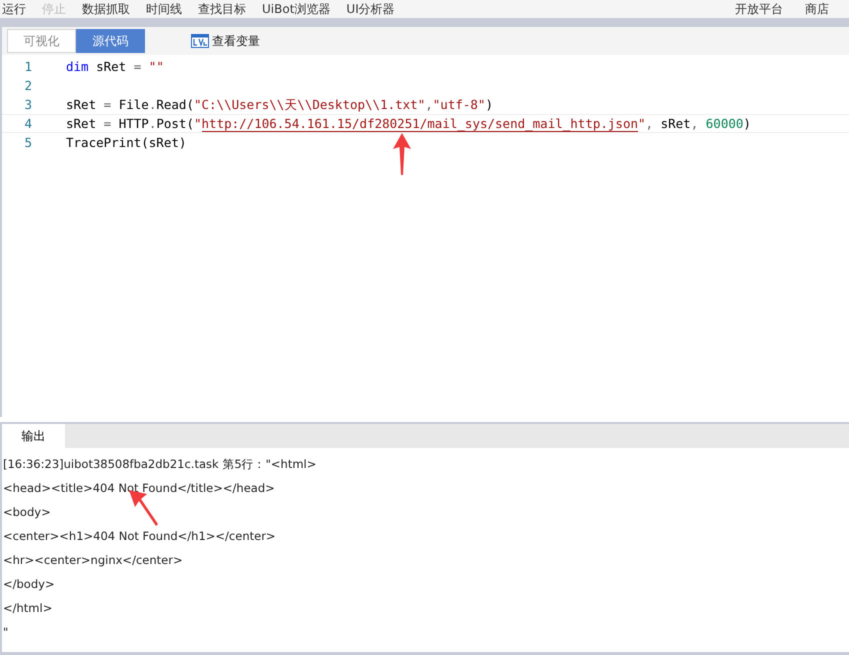 The width and height of the screenshot is (849, 655). Describe the element at coordinates (33, 436) in the screenshot. I see `output-tab: 输出` at that location.